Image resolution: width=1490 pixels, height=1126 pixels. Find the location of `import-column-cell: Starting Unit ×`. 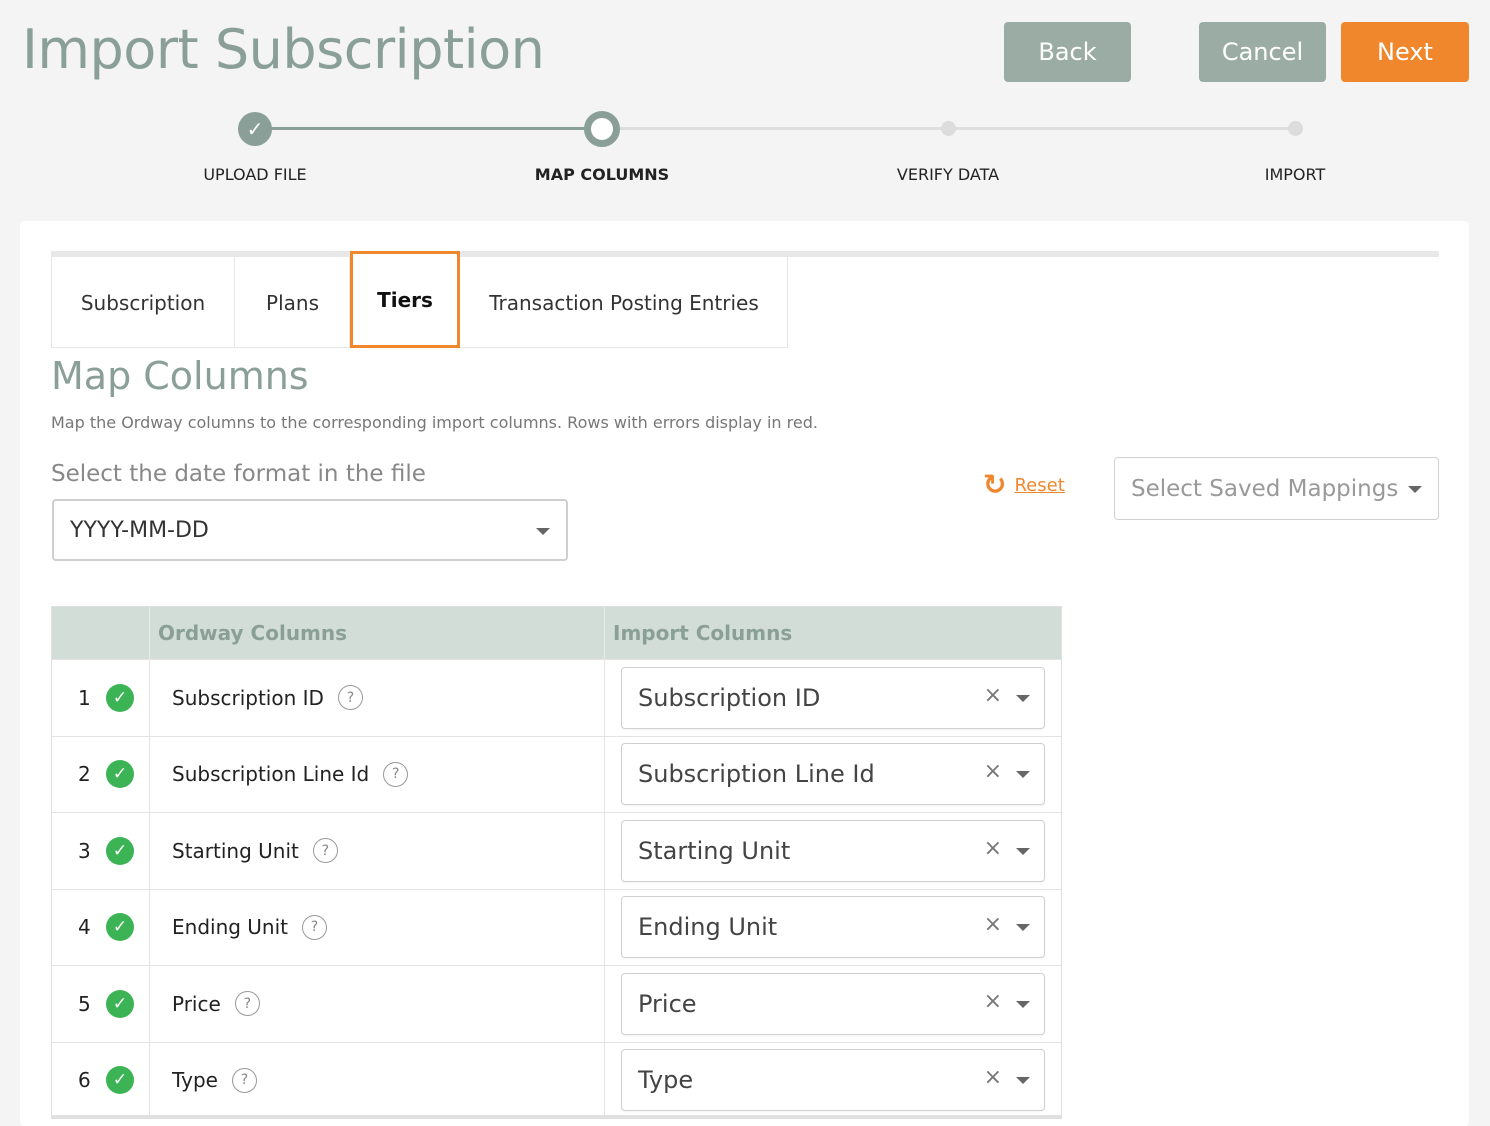

import-column-cell: Starting Unit × is located at coordinates (833, 851).